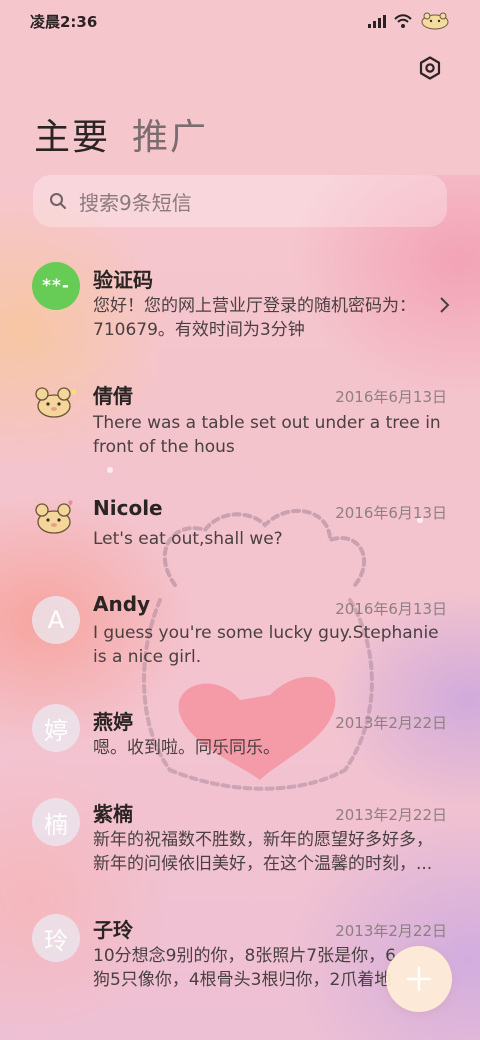 This screenshot has width=480, height=1040. What do you see at coordinates (122, 604) in the screenshot?
I see `conversation-name: Andy` at bounding box center [122, 604].